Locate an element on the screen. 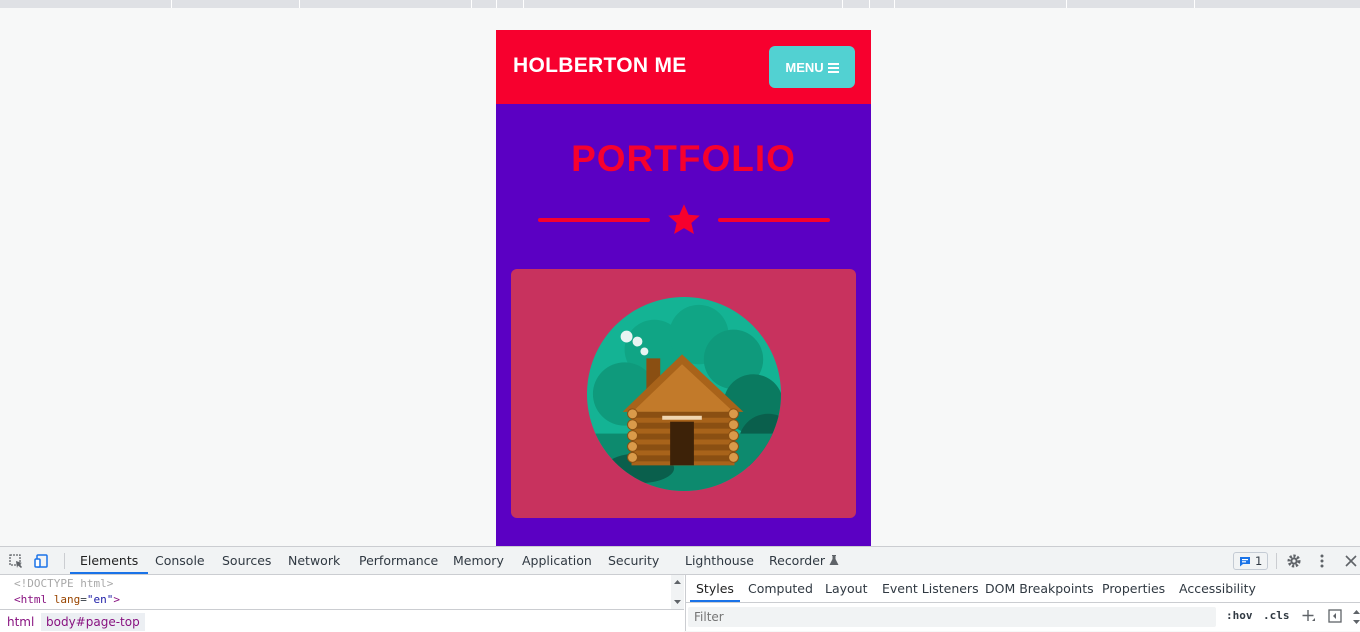  log-cabin-illustration is located at coordinates (684, 394).